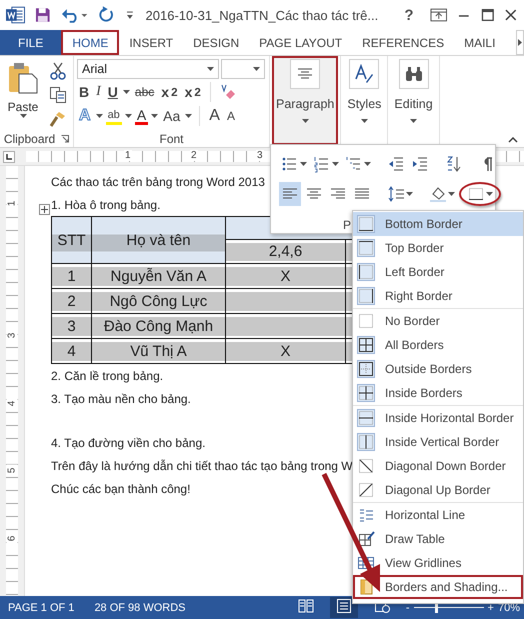  I want to click on menu-item: Draw Table, so click(438, 539).